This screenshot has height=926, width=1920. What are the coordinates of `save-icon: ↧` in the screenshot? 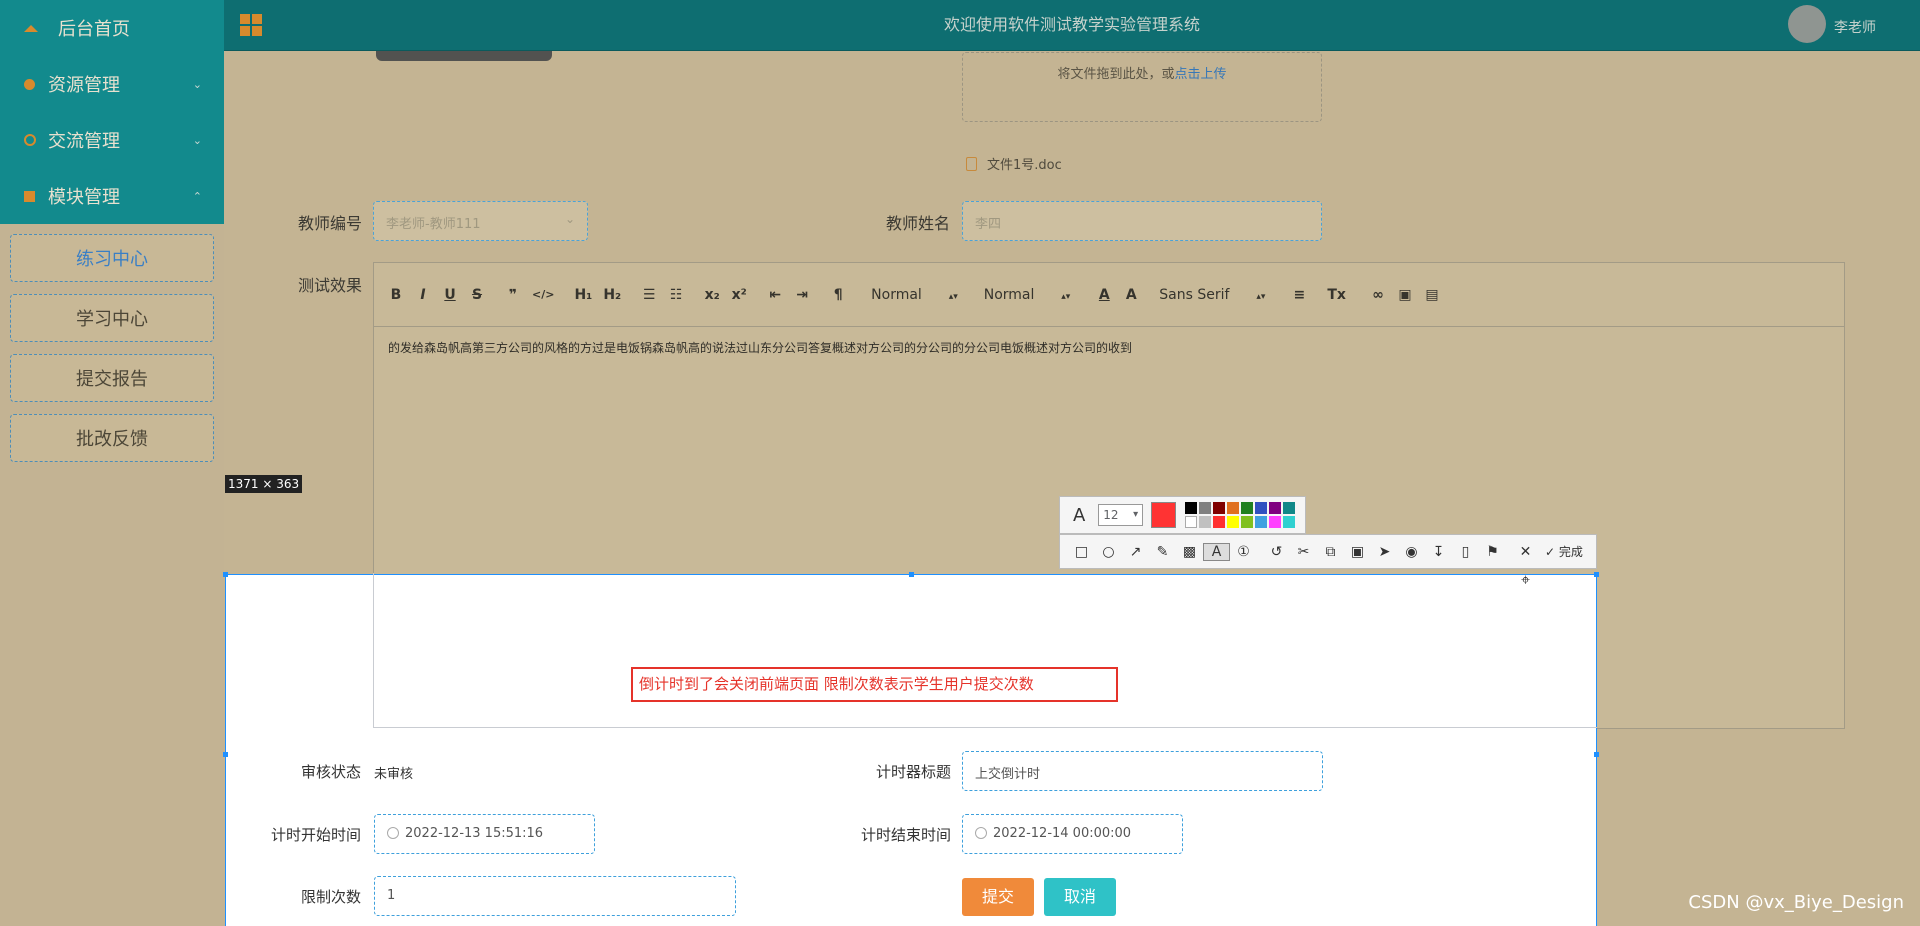 It's located at (1438, 552).